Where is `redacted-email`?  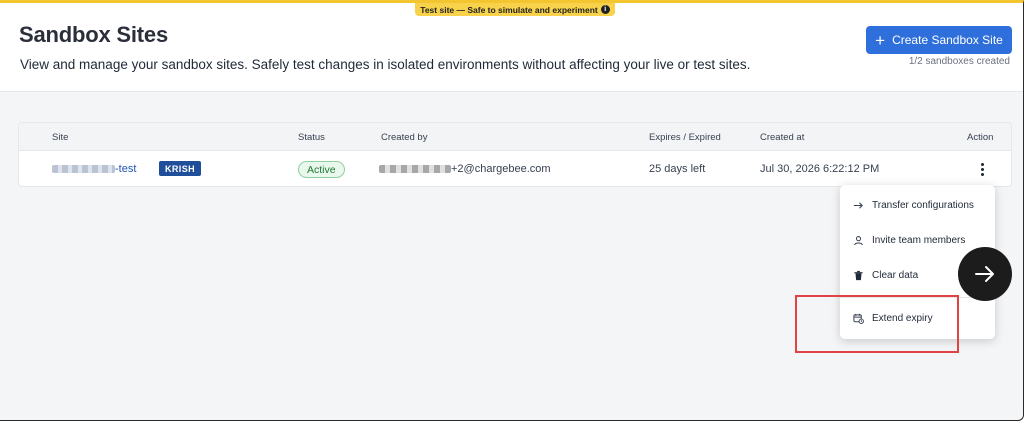
redacted-email is located at coordinates (415, 169).